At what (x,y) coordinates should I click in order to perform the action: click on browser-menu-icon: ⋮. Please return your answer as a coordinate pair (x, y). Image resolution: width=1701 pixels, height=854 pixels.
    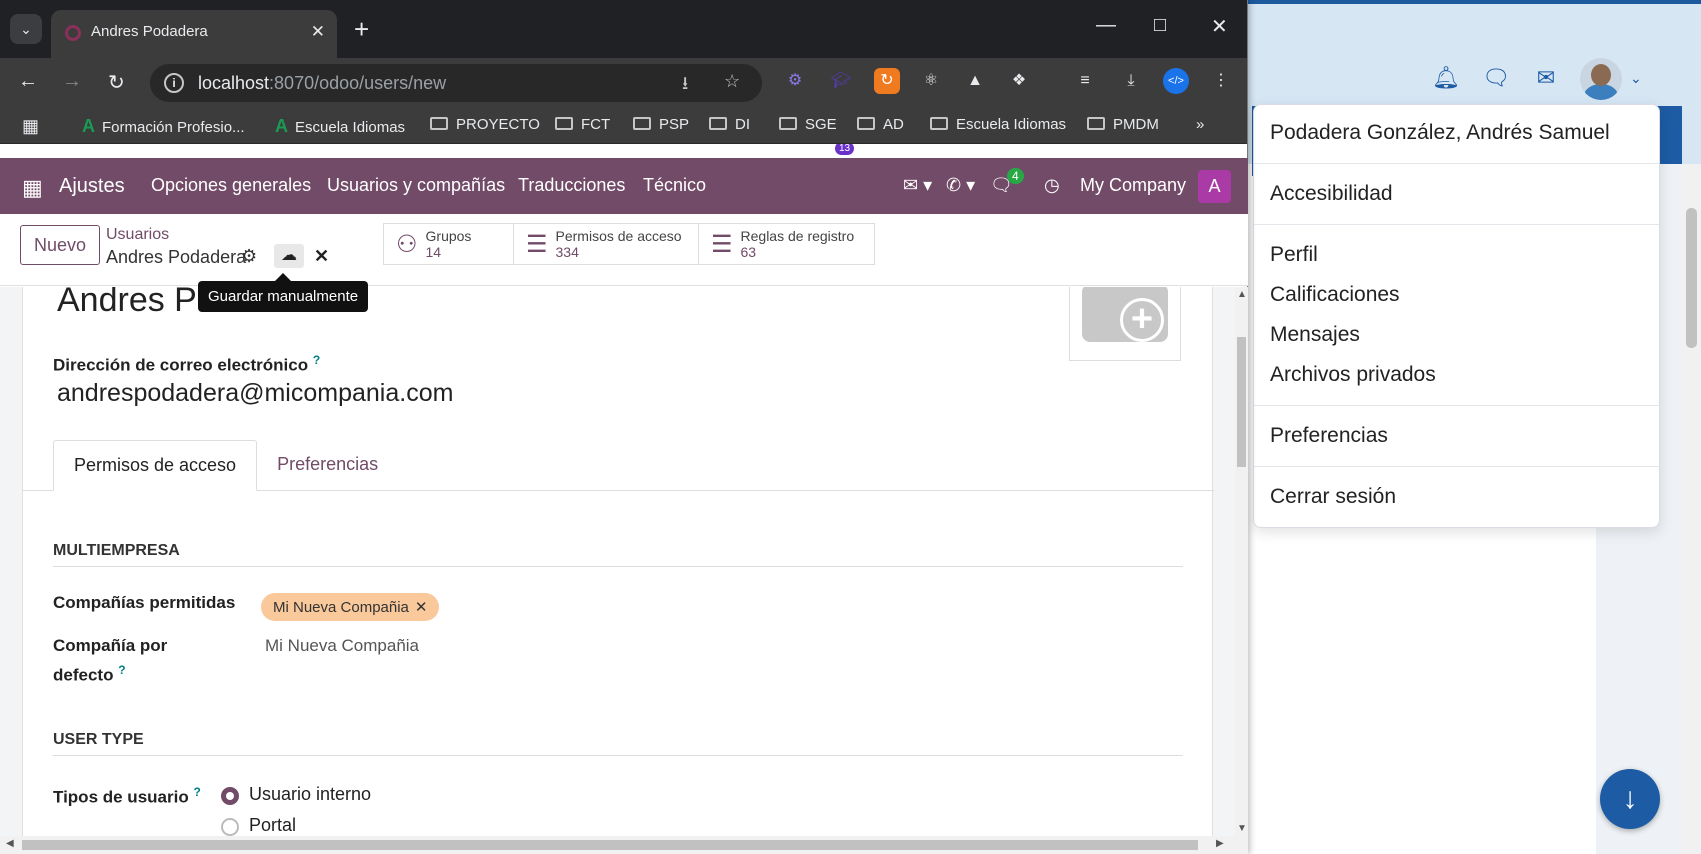
    Looking at the image, I should click on (1221, 81).